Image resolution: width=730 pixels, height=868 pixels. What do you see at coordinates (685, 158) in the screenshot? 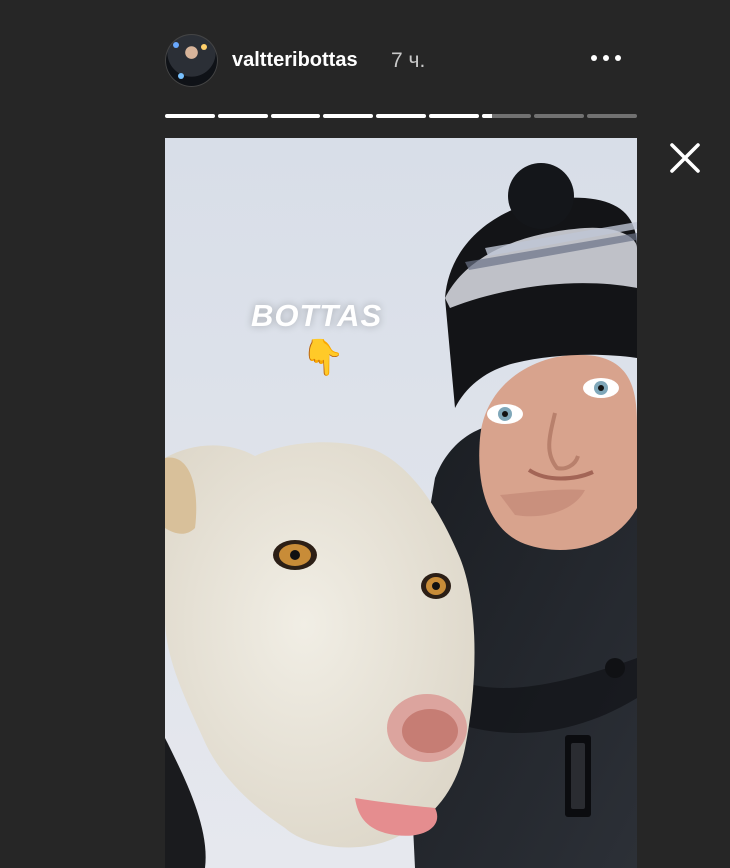
I see `close-icon` at bounding box center [685, 158].